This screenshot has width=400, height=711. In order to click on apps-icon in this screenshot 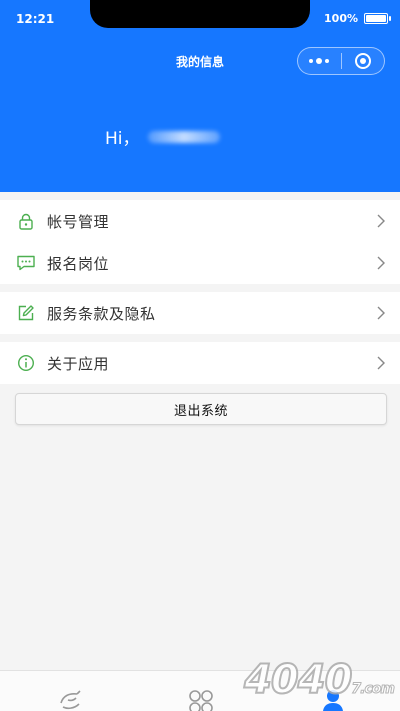, I will do `click(201, 700)`.